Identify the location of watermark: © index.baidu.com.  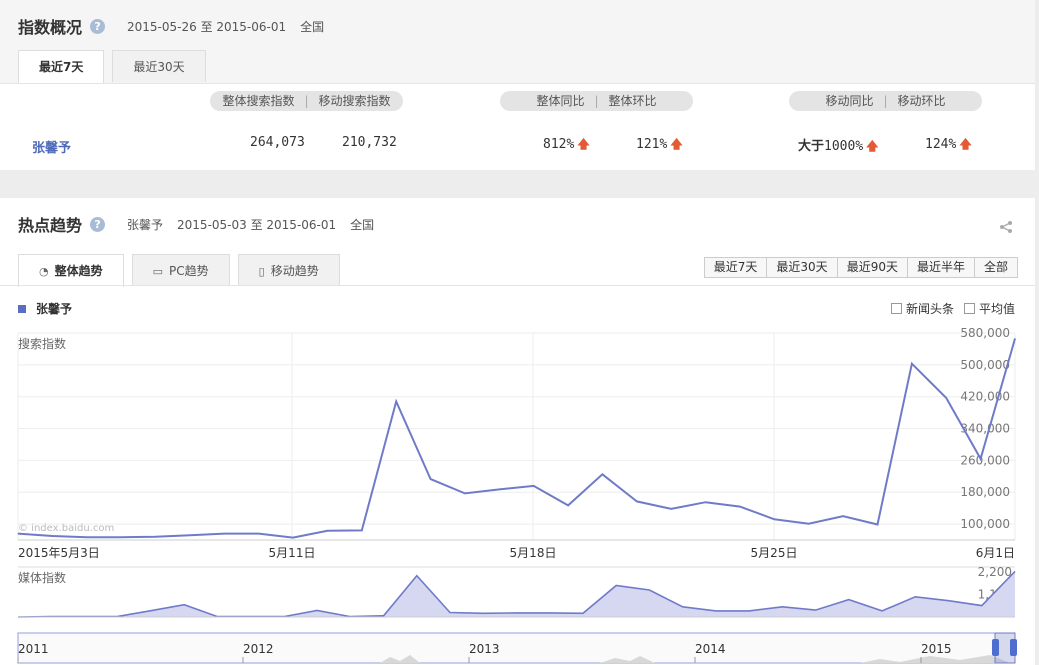
(66, 528).